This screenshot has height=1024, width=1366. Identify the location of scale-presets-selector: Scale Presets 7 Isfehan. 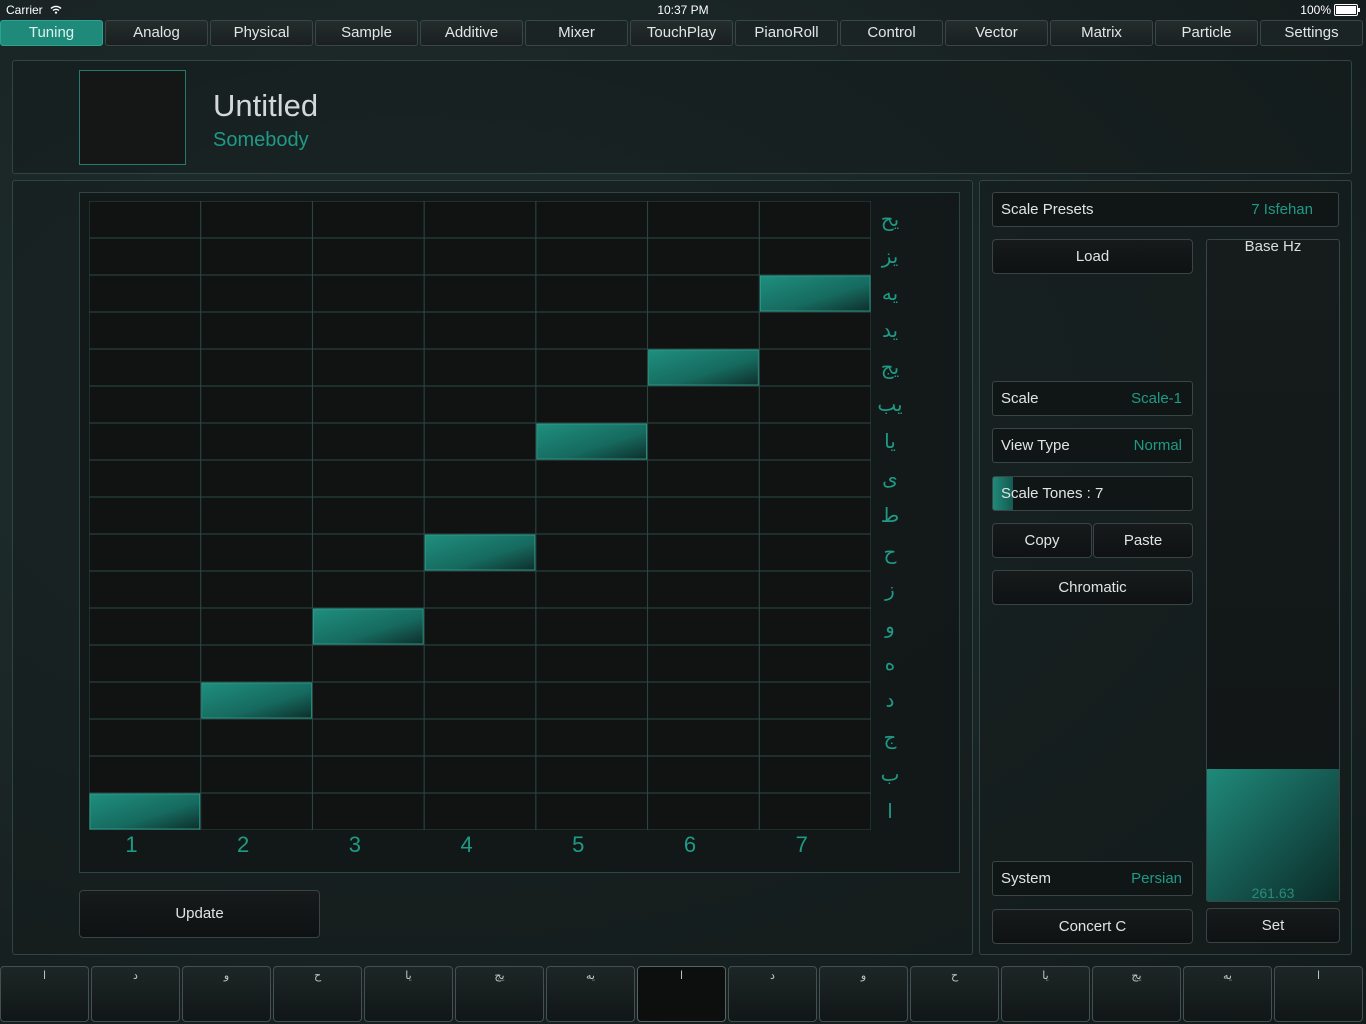
(1165, 209).